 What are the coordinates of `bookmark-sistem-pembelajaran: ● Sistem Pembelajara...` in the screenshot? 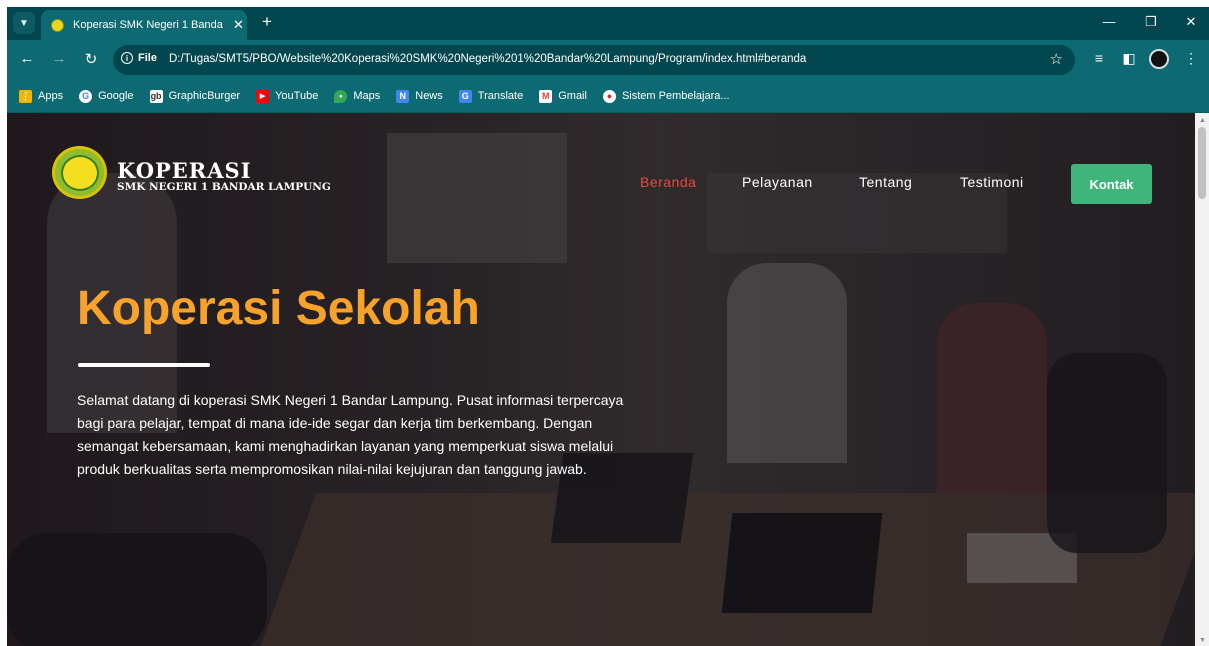 It's located at (666, 96).